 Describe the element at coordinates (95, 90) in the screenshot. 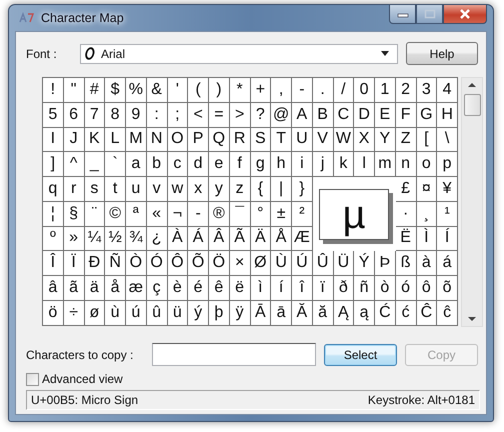

I see `character-cell: #` at that location.